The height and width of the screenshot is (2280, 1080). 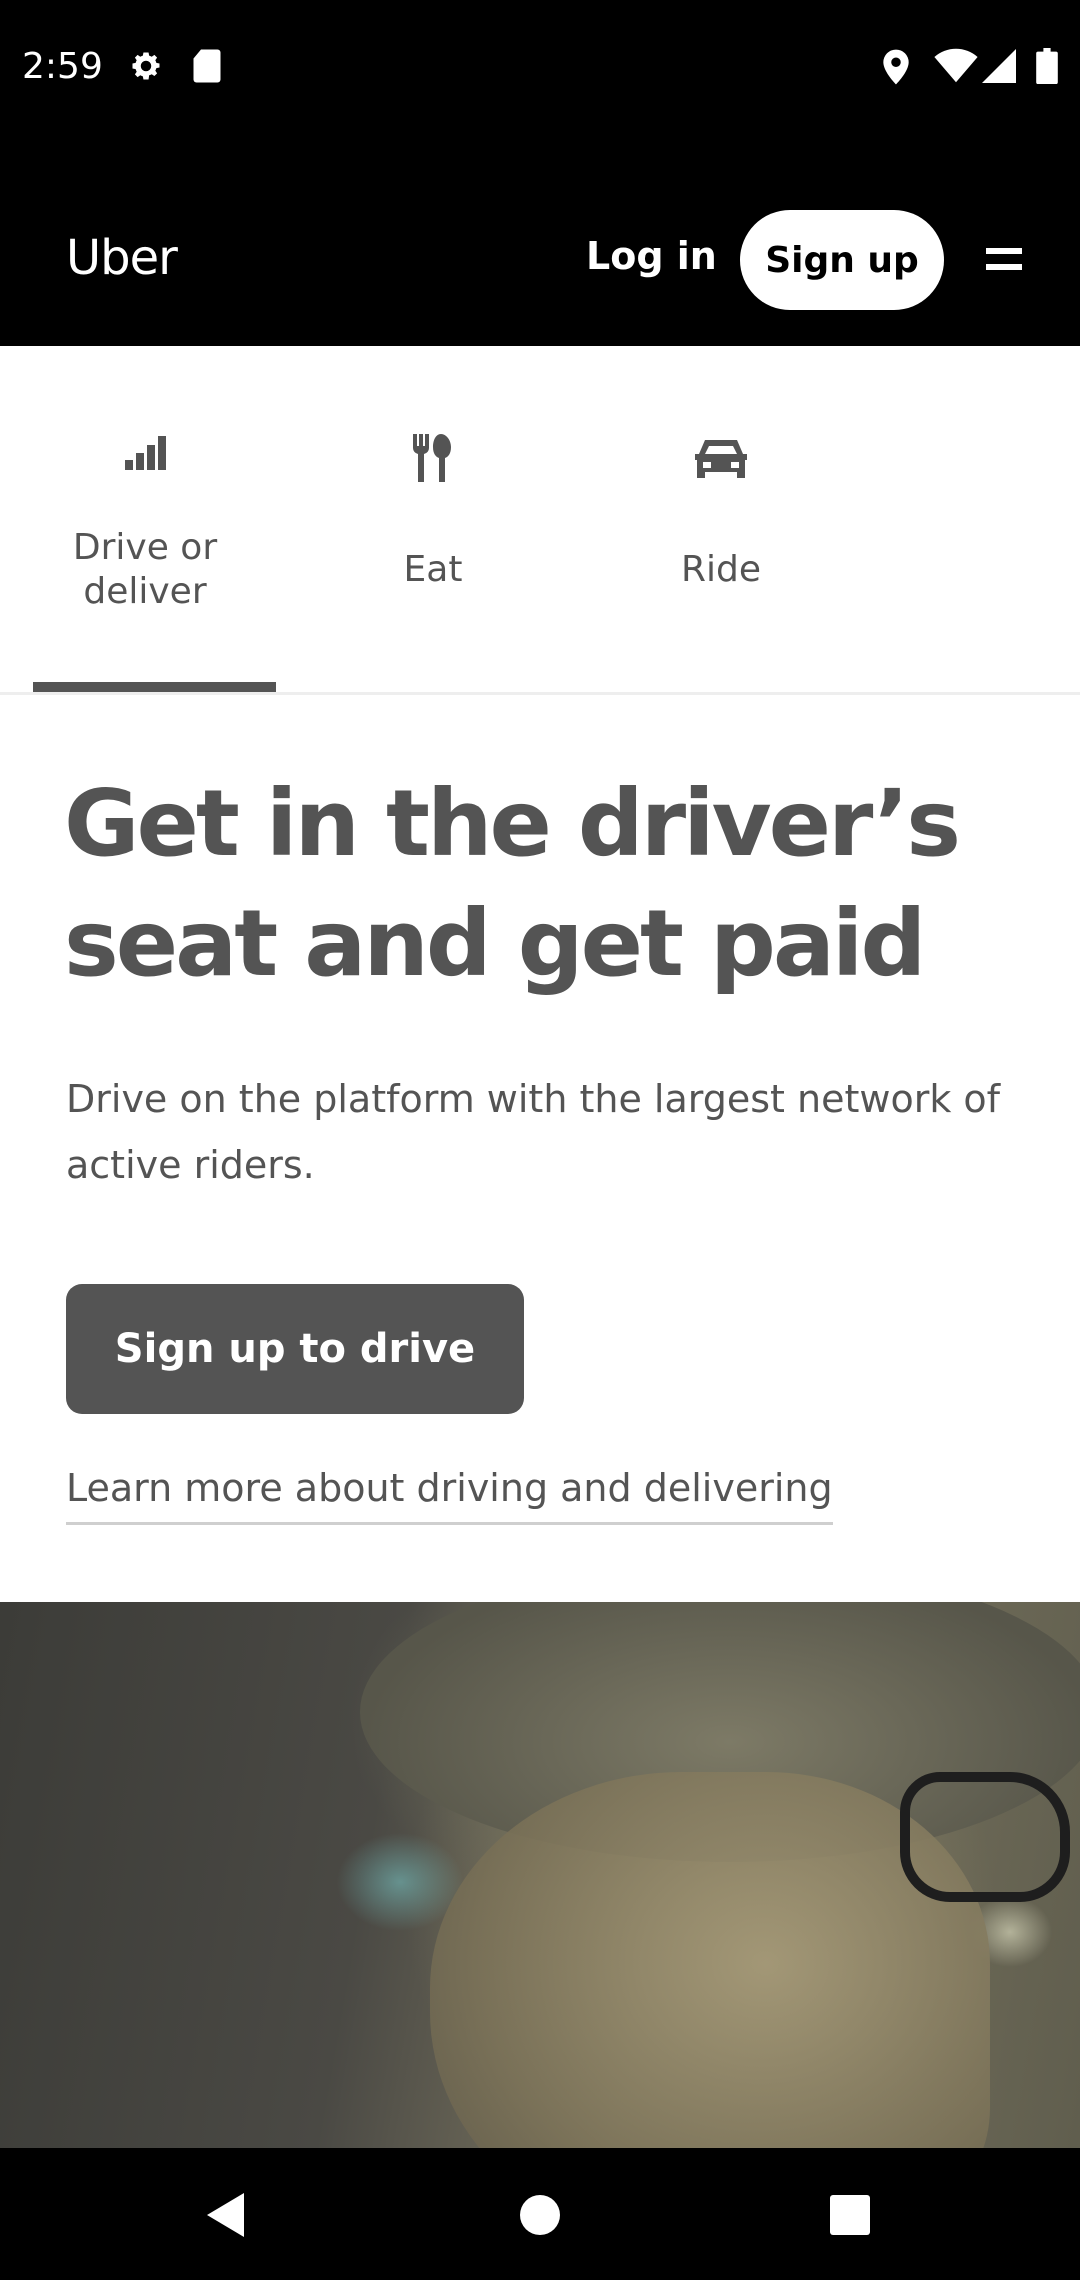 What do you see at coordinates (1047, 68) in the screenshot?
I see `battery-icon` at bounding box center [1047, 68].